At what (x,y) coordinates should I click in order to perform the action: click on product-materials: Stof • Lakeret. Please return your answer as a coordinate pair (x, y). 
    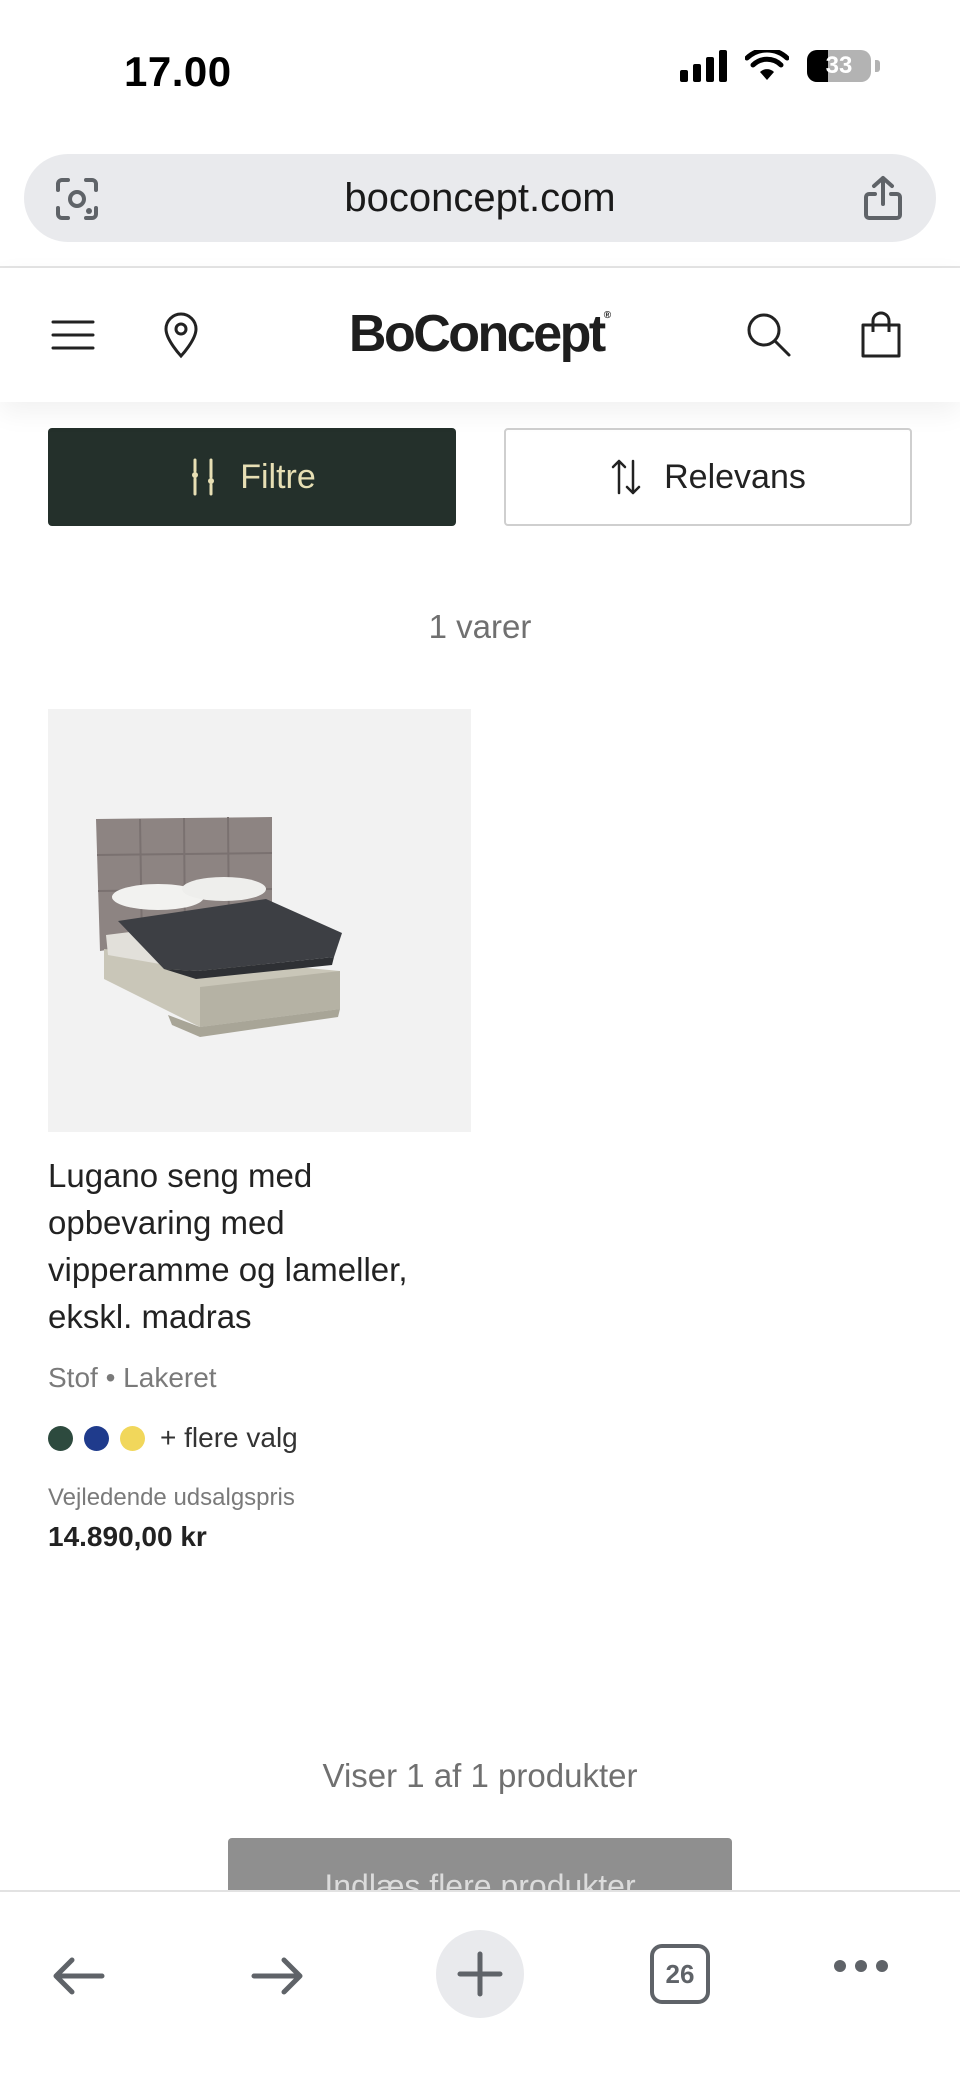
    Looking at the image, I should click on (132, 1377).